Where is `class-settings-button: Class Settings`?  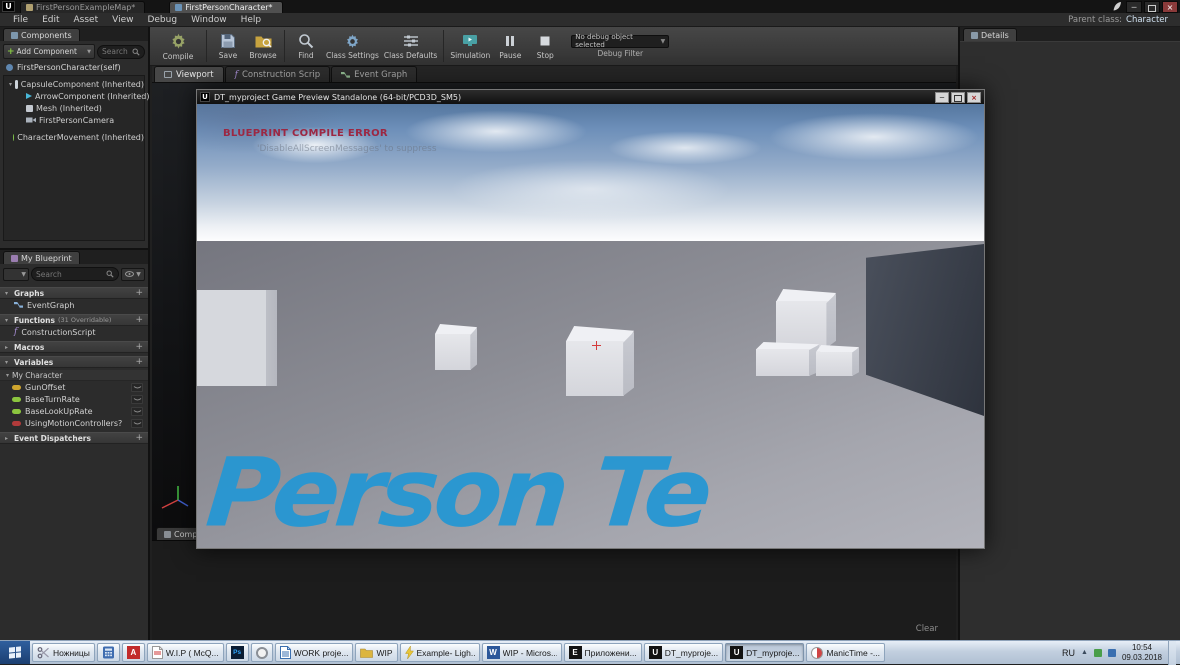
class-settings-button: Class Settings is located at coordinates (352, 46).